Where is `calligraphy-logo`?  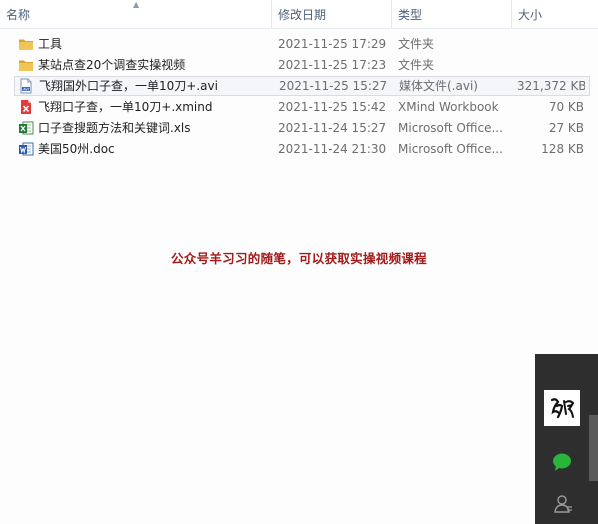 calligraphy-logo is located at coordinates (562, 408).